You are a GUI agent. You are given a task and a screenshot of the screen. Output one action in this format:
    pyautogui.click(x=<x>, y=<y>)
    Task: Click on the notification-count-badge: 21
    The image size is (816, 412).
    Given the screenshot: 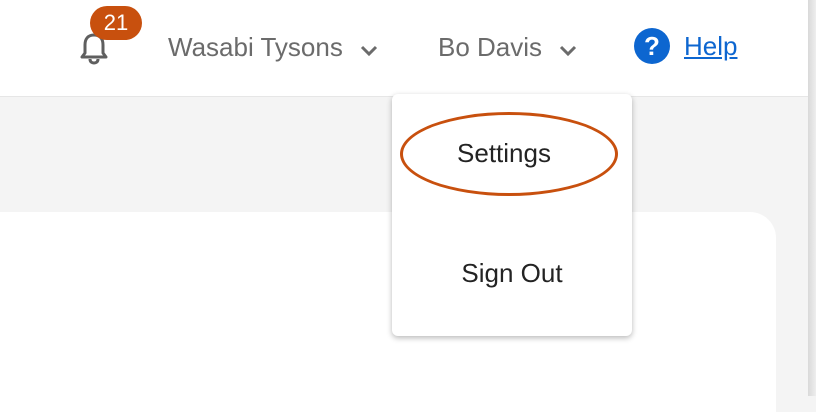 What is the action you would take?
    pyautogui.click(x=116, y=23)
    